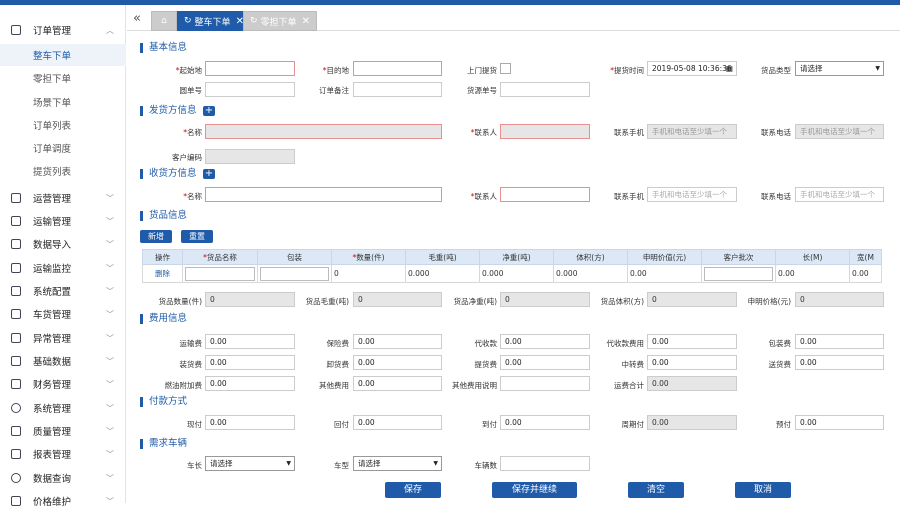 Image resolution: width=900 pixels, height=512 pixels. Describe the element at coordinates (16, 30) in the screenshot. I see `document-icon` at that location.